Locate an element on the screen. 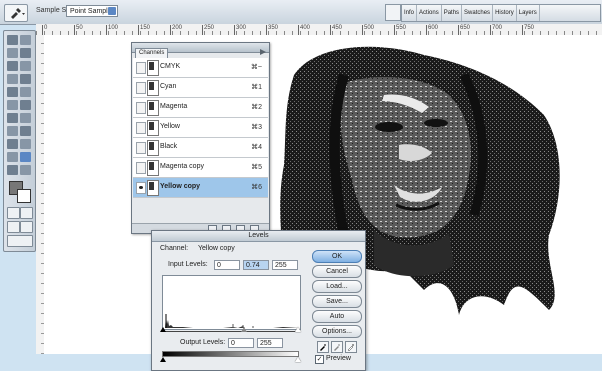  auto-button: Auto is located at coordinates (337, 316).